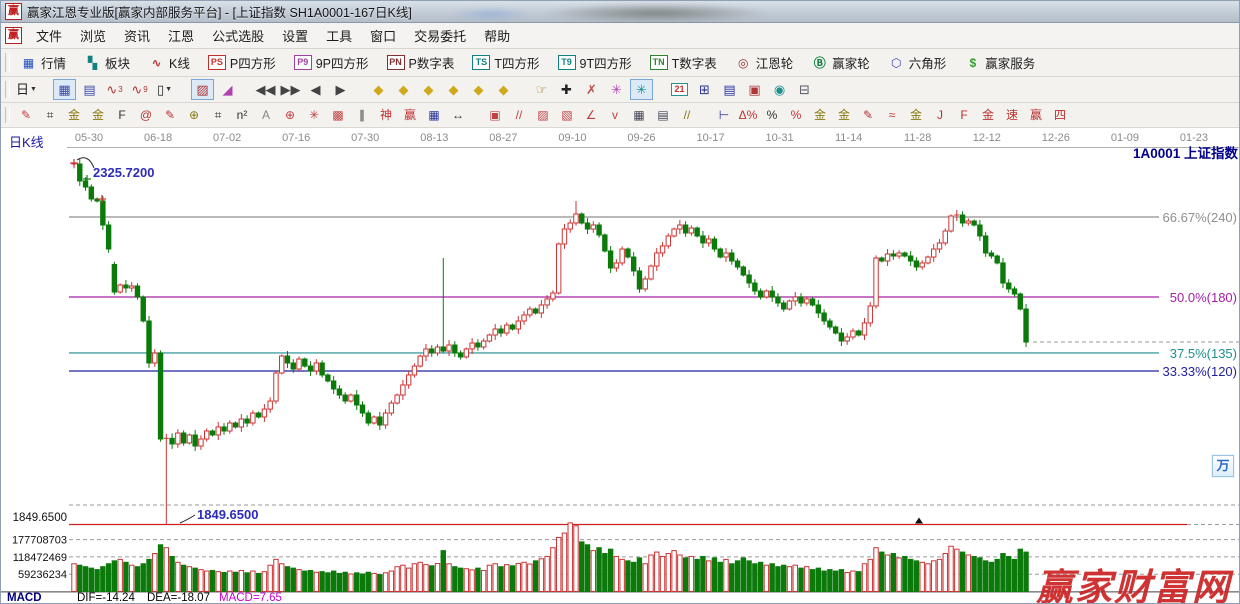 This screenshot has width=1240, height=604. What do you see at coordinates (227, 89) in the screenshot?
I see `color-histogram-icon: ◢` at bounding box center [227, 89].